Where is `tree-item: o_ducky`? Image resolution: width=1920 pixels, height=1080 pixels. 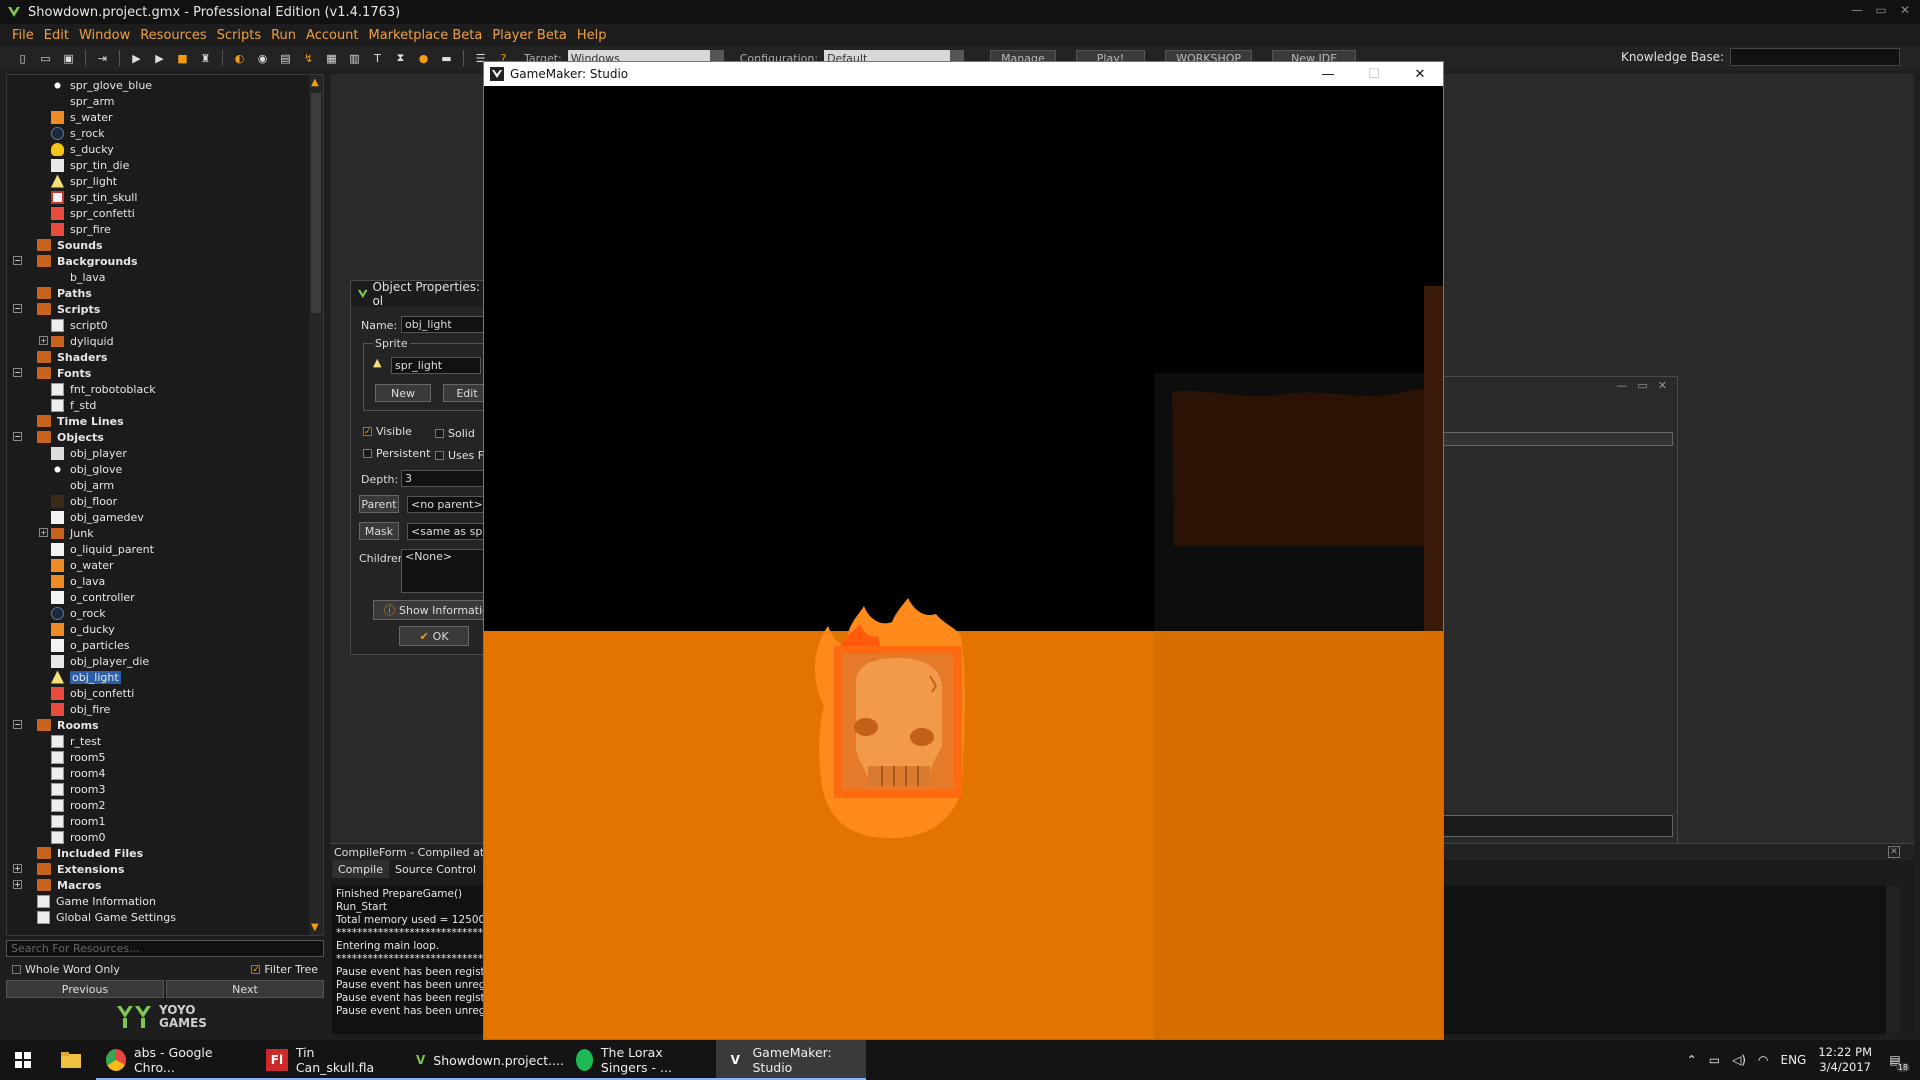 tree-item: o_ducky is located at coordinates (83, 629).